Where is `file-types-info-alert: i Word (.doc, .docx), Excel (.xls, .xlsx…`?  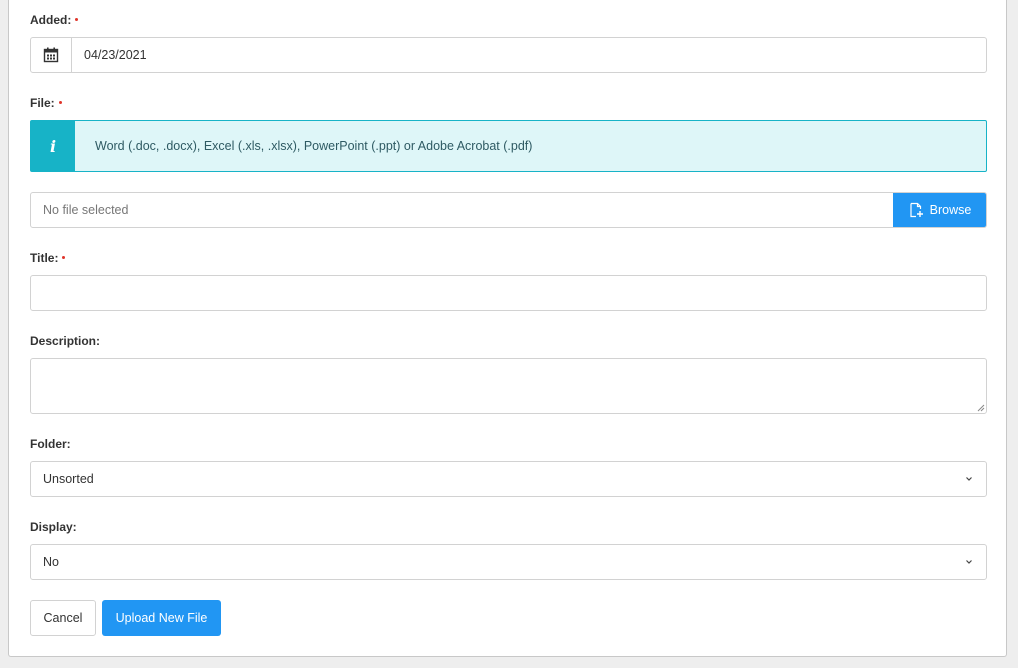
file-types-info-alert: i Word (.doc, .docx), Excel (.xls, .xlsx… is located at coordinates (508, 146).